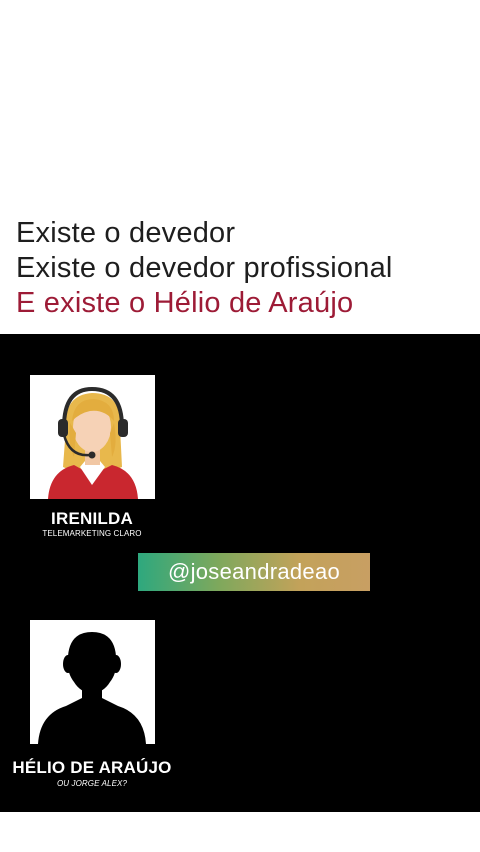  Describe the element at coordinates (92, 767) in the screenshot. I see `helio-name: HÉLIO DE ARAÚJO` at that location.